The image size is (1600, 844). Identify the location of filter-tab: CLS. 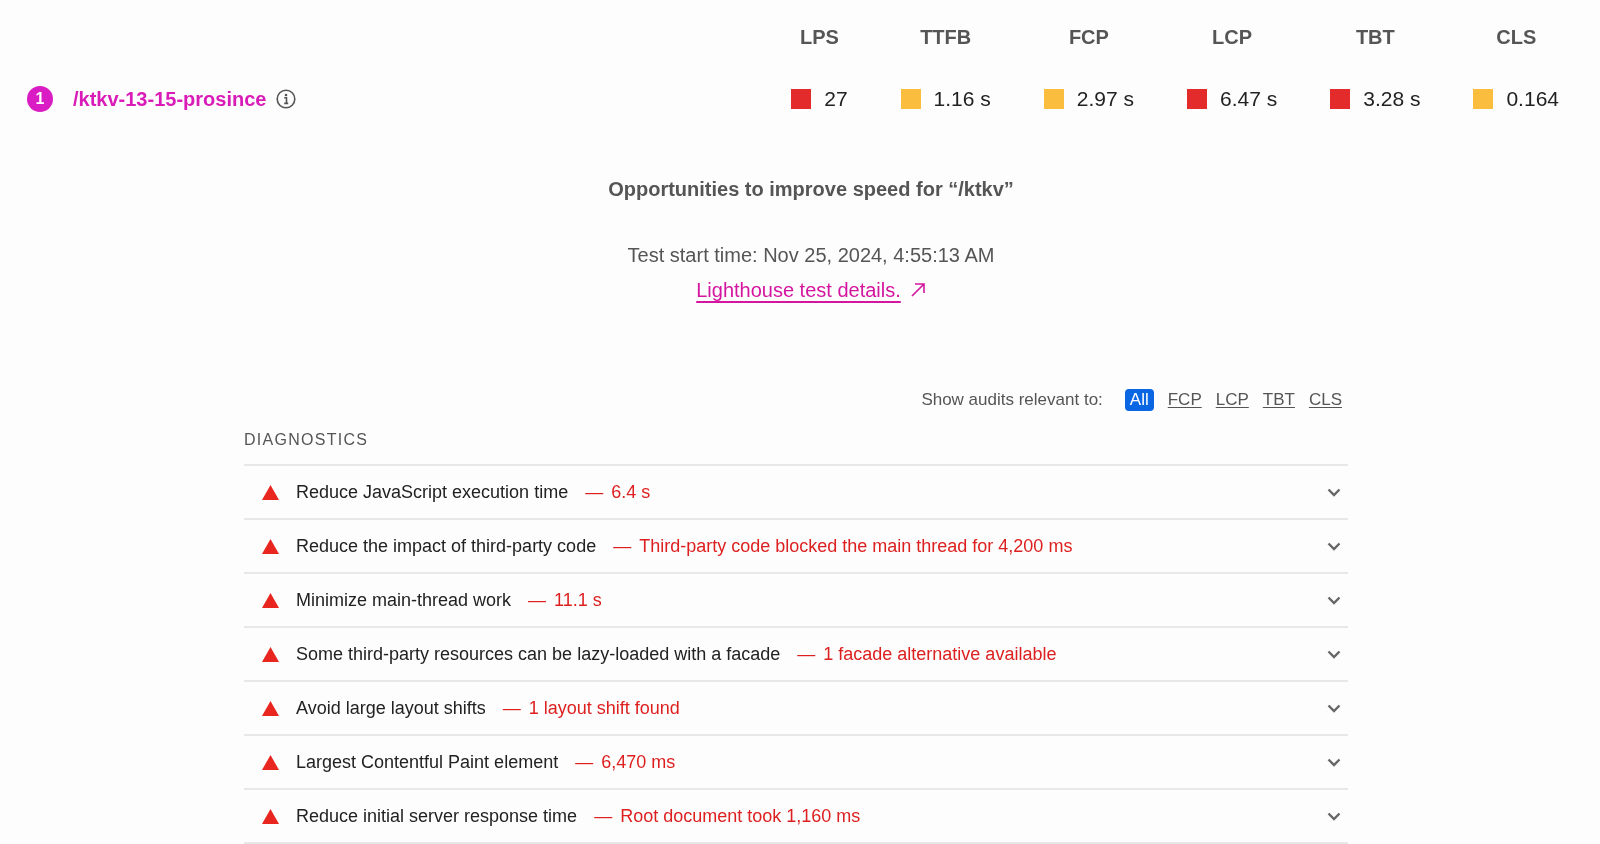
(1325, 400).